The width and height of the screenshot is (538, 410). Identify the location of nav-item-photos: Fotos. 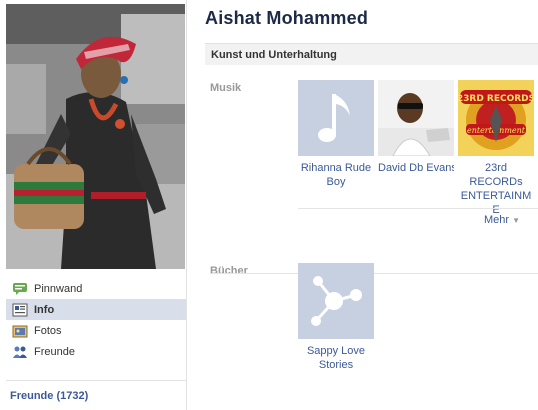
(96, 330).